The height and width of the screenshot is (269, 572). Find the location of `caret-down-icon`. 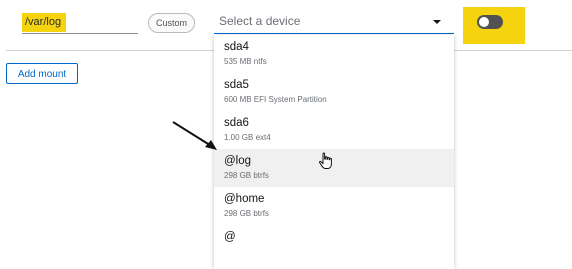

caret-down-icon is located at coordinates (437, 22).